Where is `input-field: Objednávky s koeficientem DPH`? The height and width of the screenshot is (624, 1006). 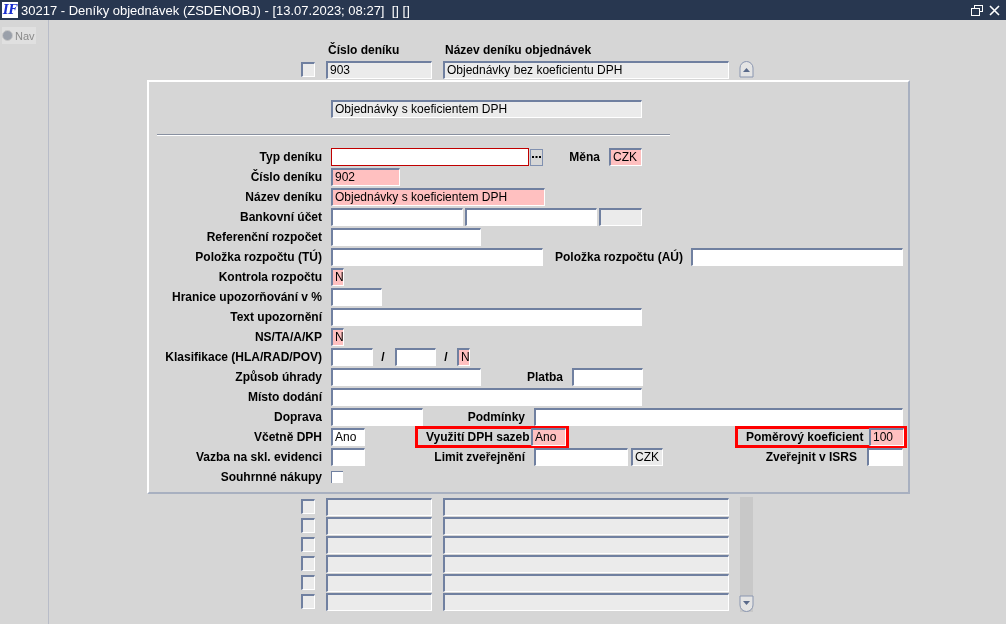
input-field: Objednávky s koeficientem DPH is located at coordinates (438, 197).